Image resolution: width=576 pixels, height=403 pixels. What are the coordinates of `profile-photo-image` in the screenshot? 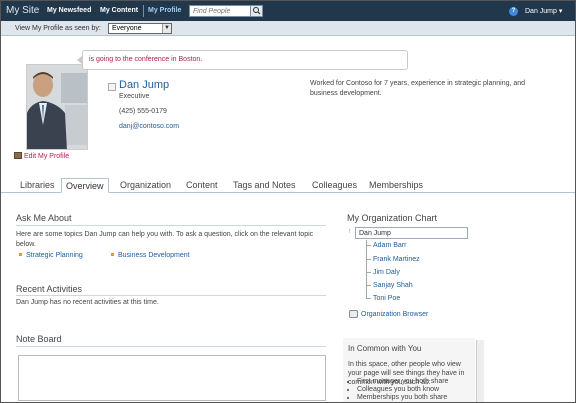 It's located at (57, 107).